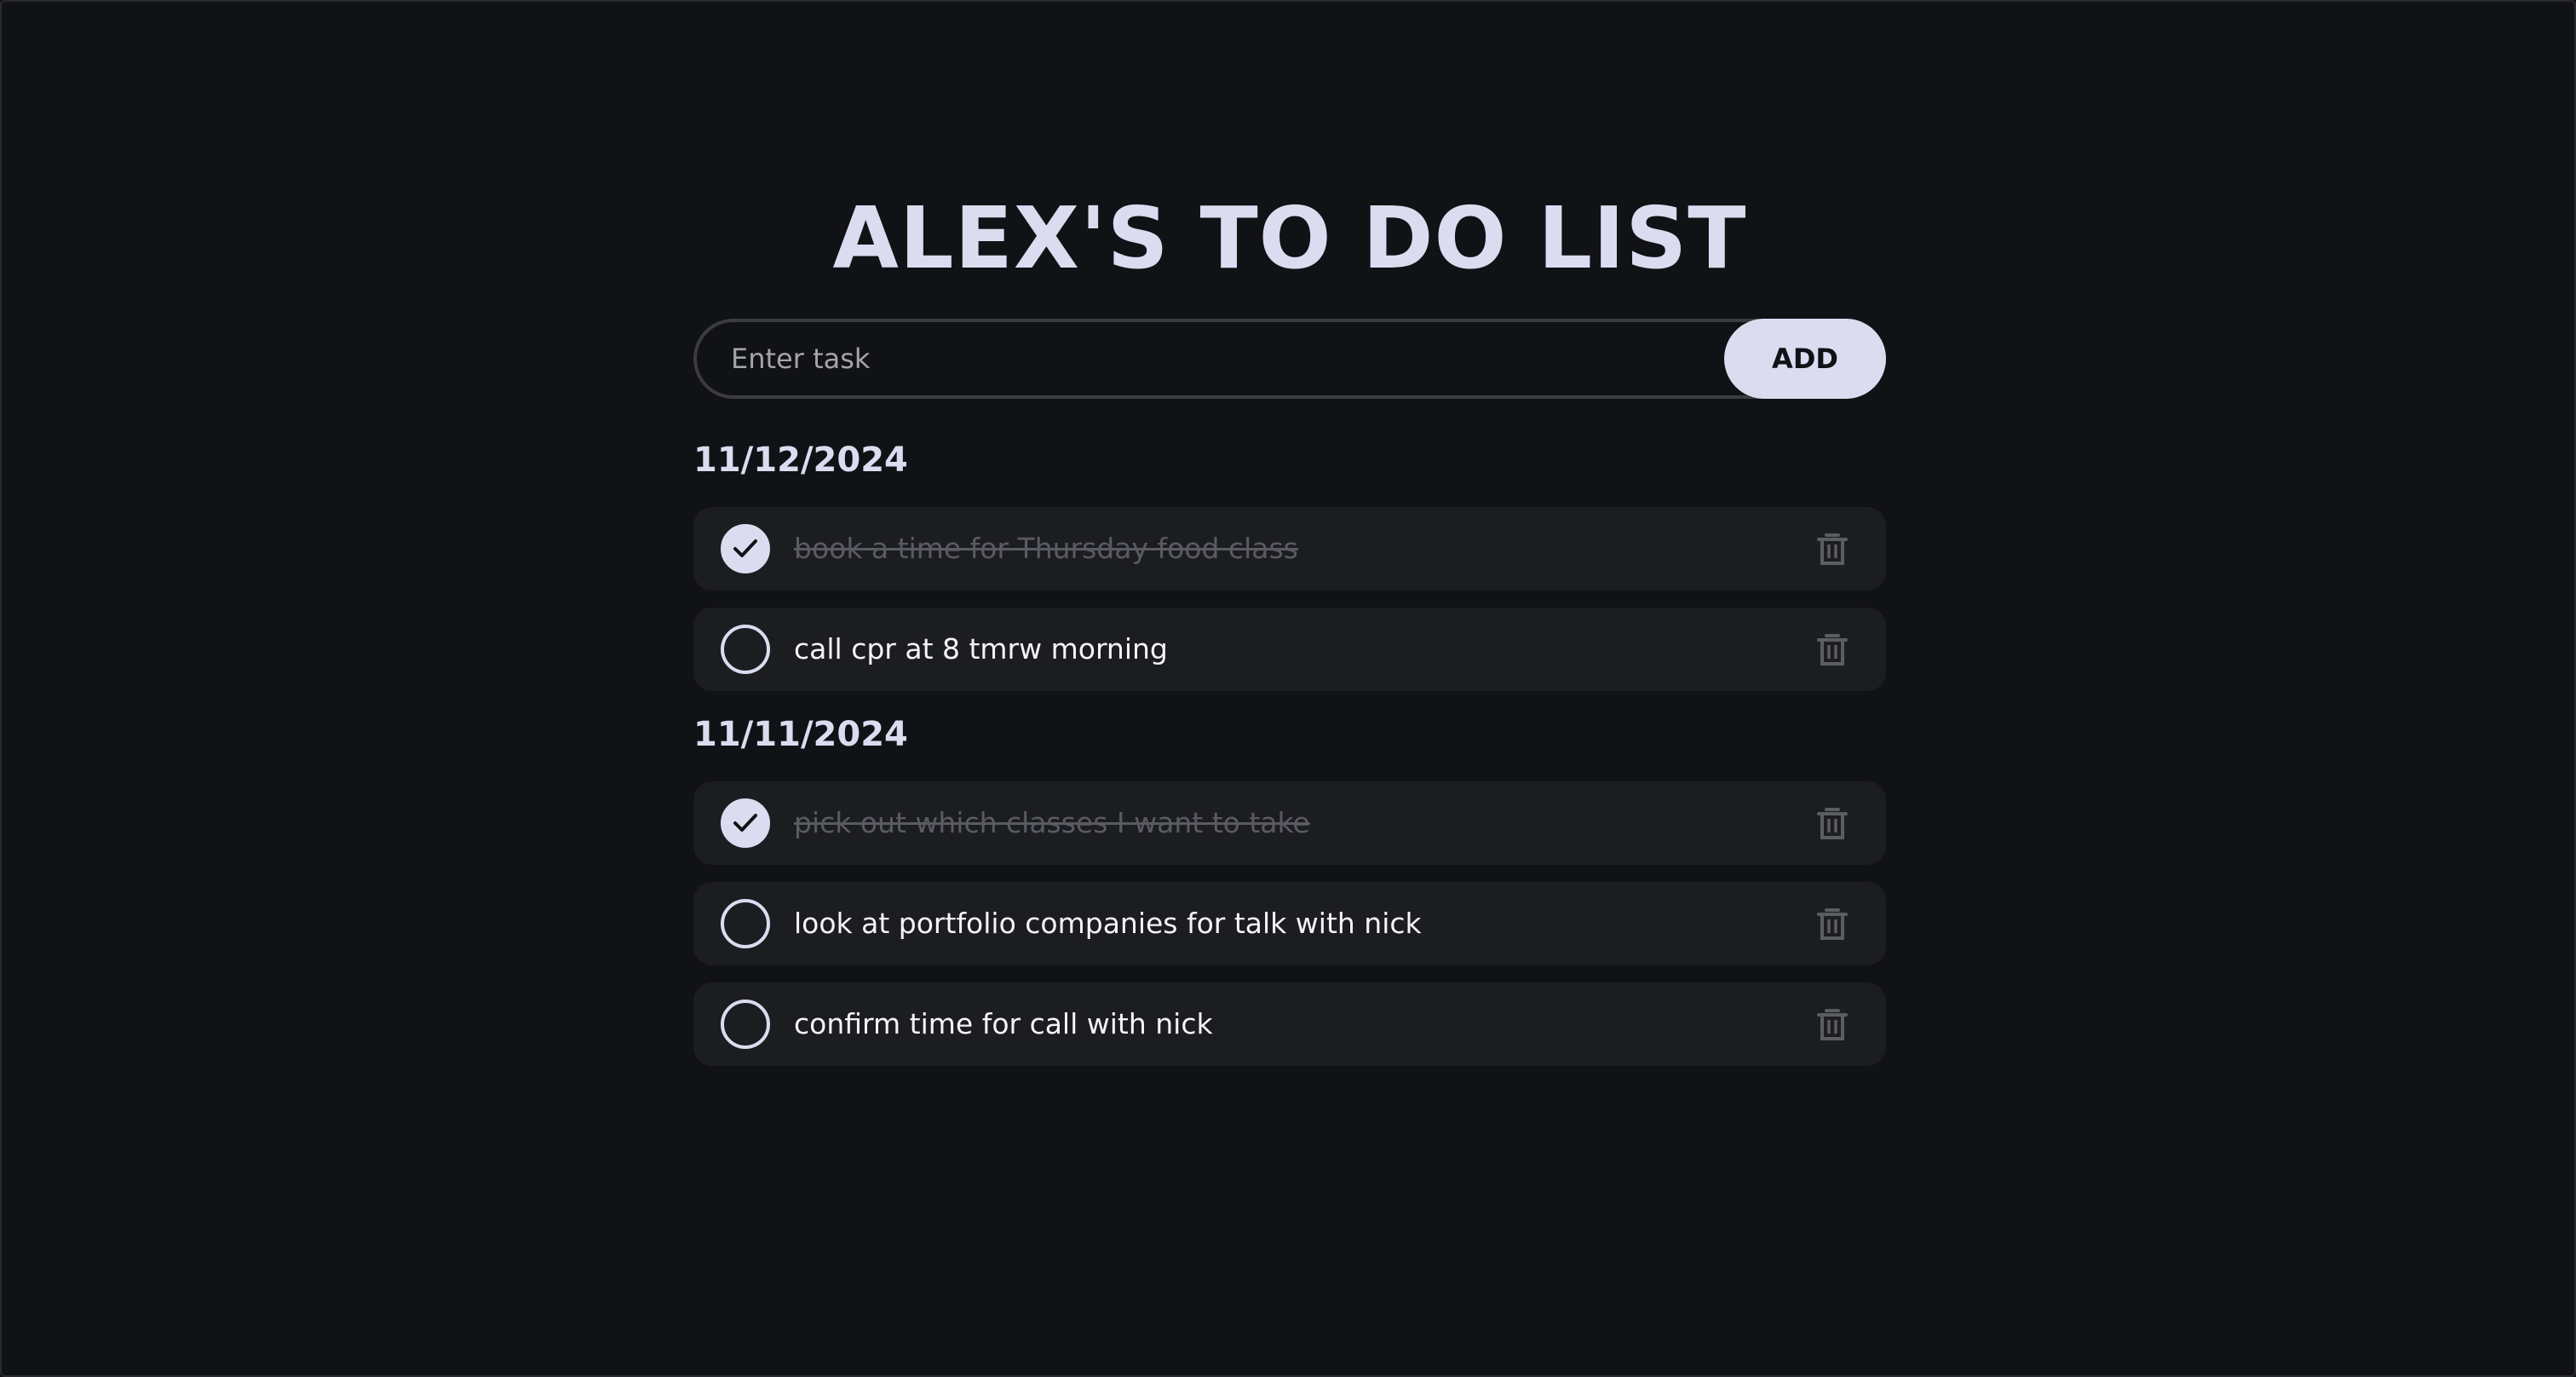 The width and height of the screenshot is (2576, 1377). I want to click on date-heading: 11/12/2024, so click(800, 460).